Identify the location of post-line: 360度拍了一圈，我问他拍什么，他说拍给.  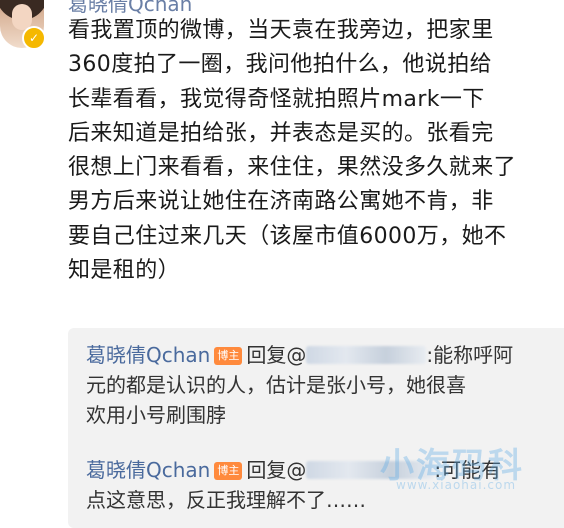
(280, 65).